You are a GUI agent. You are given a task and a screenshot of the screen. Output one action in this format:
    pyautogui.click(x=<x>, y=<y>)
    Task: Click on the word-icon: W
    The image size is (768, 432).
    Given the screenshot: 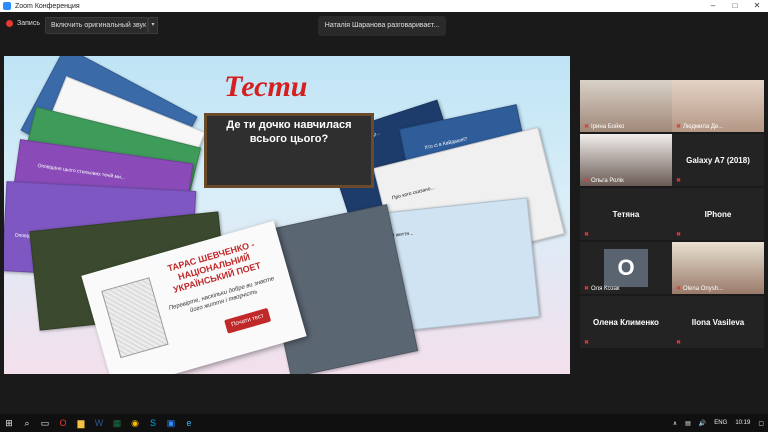 What is the action you would take?
    pyautogui.click(x=99, y=423)
    